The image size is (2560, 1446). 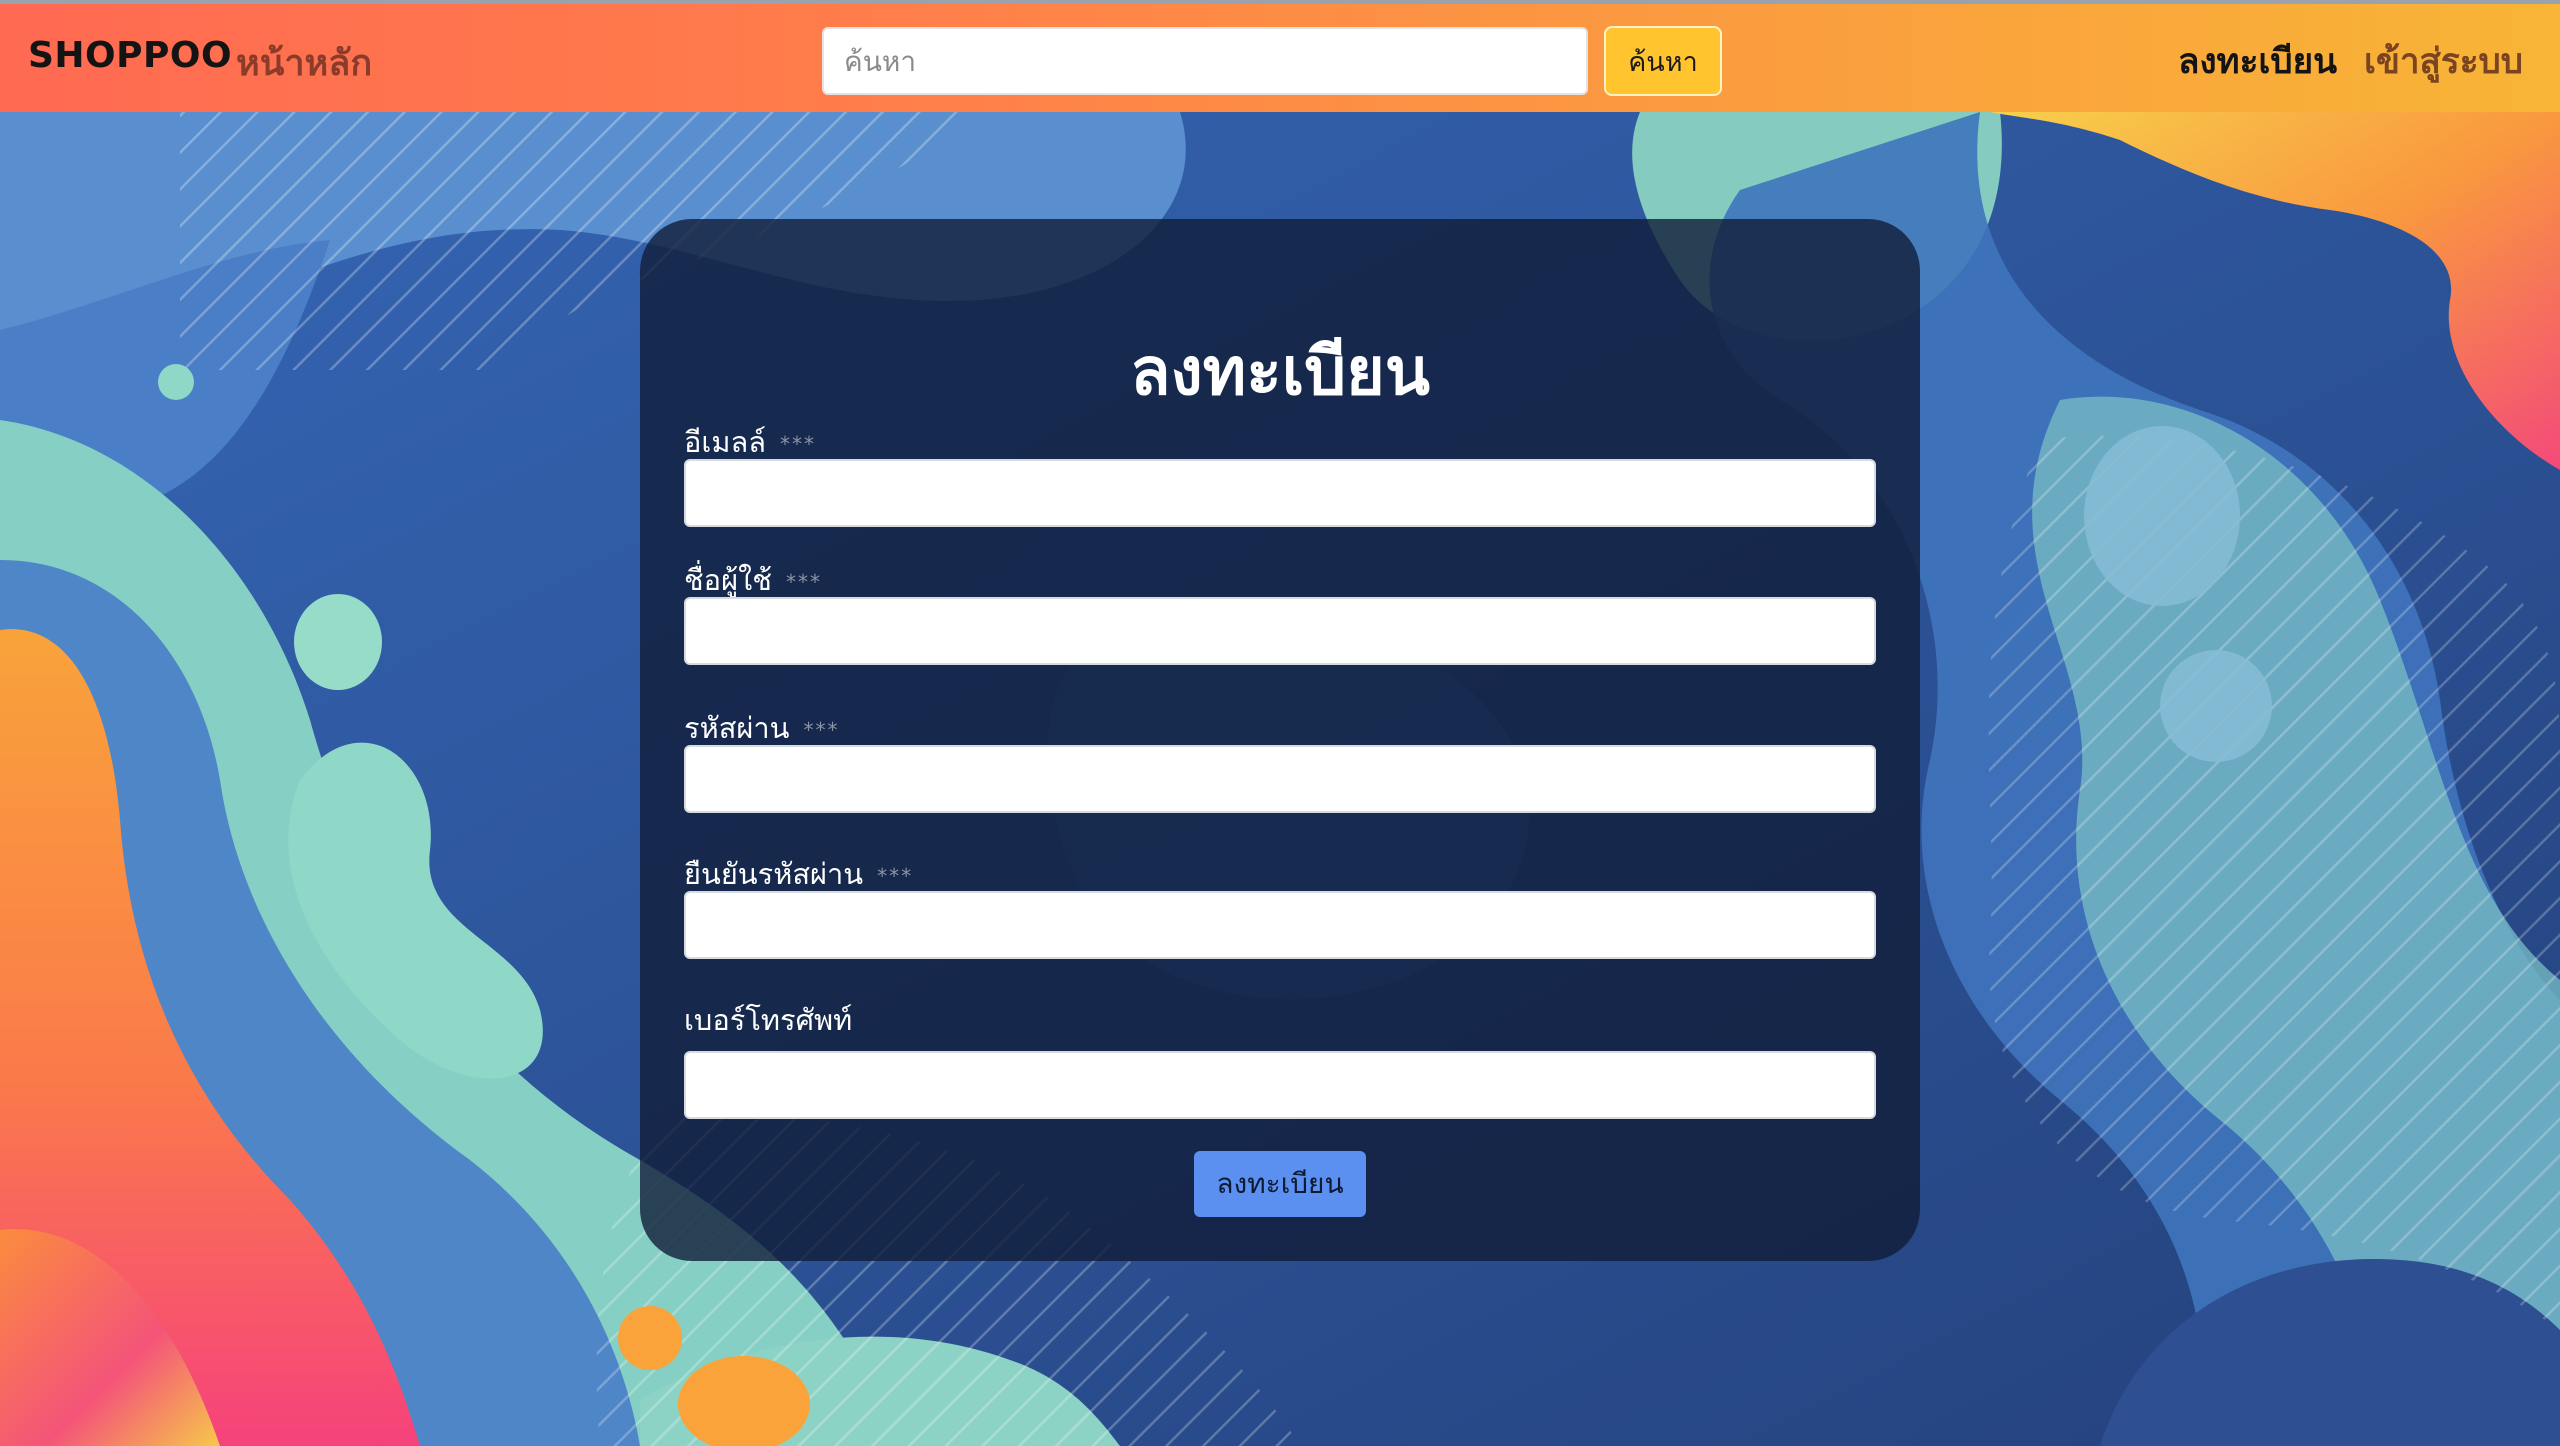 What do you see at coordinates (338, 642) in the screenshot?
I see `dot-teal-large-left` at bounding box center [338, 642].